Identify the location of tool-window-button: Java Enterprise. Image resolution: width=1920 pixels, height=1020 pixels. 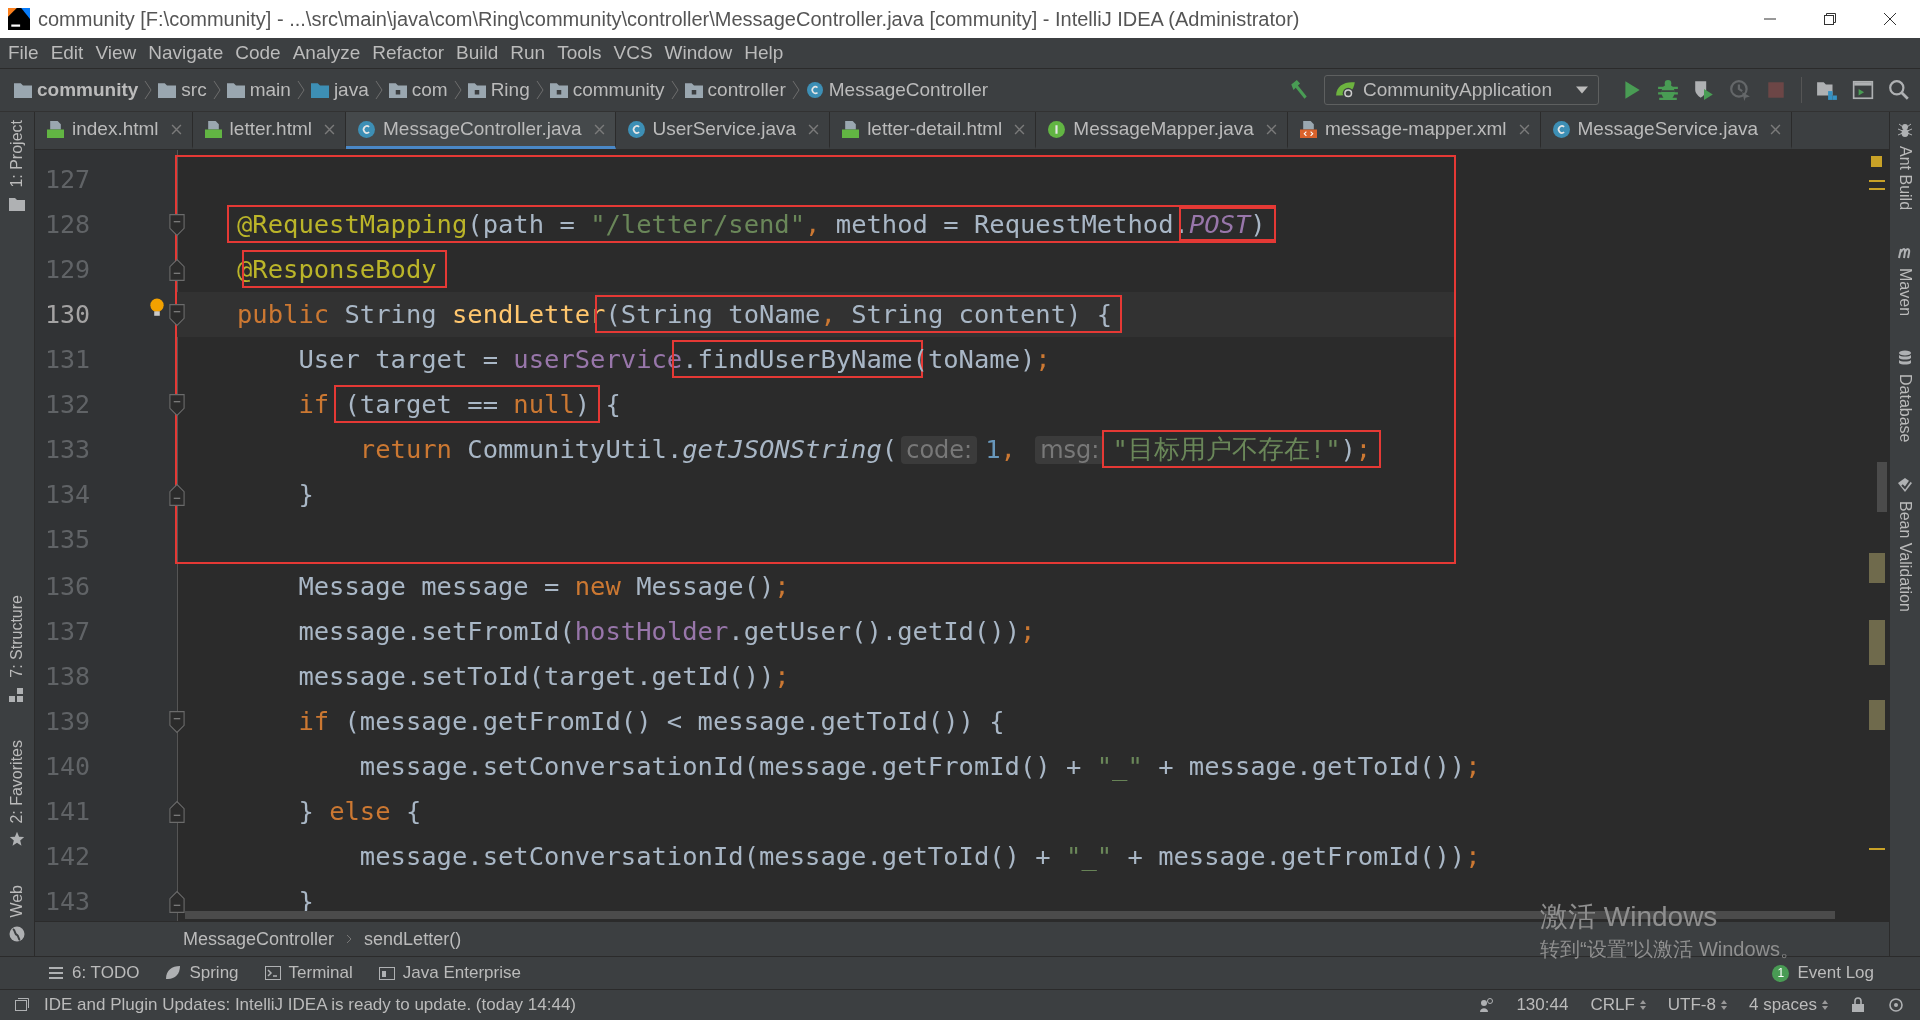
(449, 973).